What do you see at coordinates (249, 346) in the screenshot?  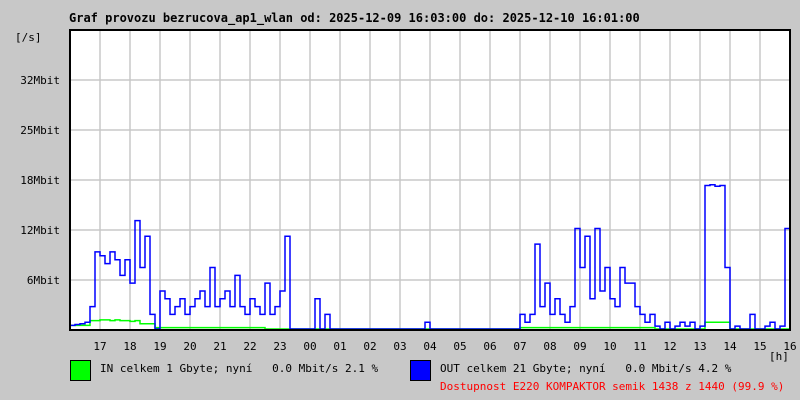 I see `x-tick-label: 22` at bounding box center [249, 346].